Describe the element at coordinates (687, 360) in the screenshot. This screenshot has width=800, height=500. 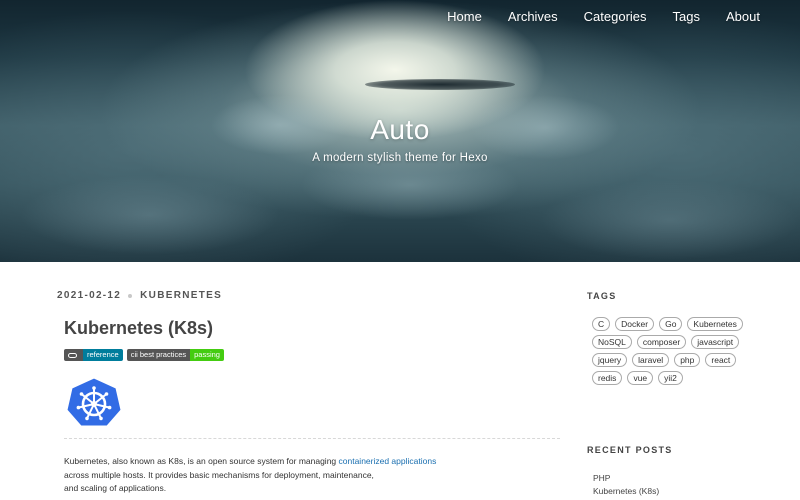
I see `tag-link: php` at that location.